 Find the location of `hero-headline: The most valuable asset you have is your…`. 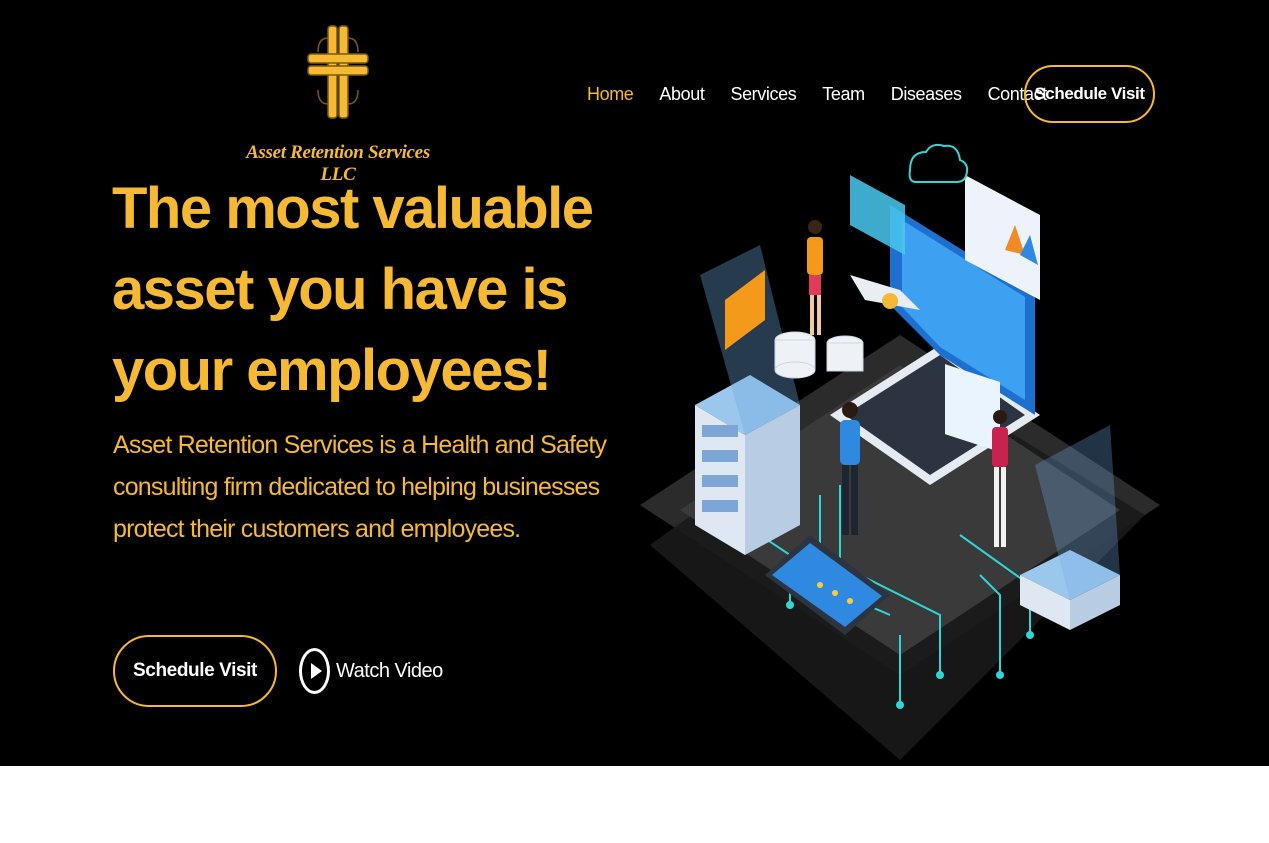

hero-headline: The most valuable asset you have is your… is located at coordinates (353, 289).